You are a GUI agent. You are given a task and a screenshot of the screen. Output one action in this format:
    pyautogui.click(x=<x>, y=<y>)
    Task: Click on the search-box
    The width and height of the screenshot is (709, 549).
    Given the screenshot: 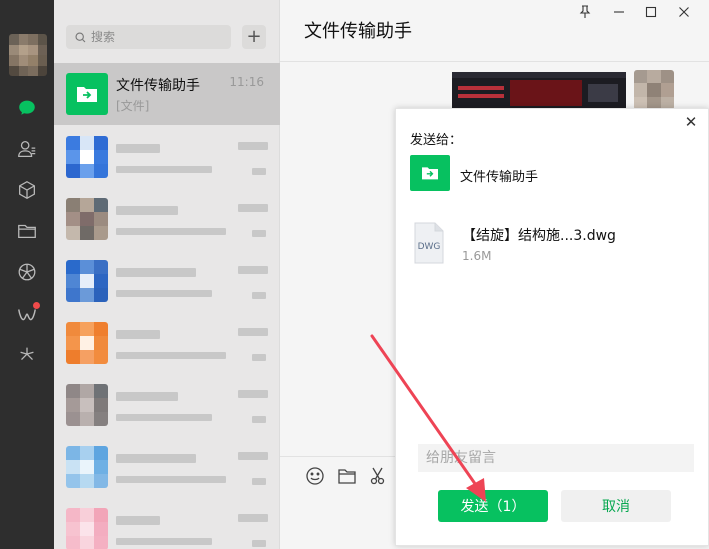 What is the action you would take?
    pyautogui.click(x=148, y=37)
    